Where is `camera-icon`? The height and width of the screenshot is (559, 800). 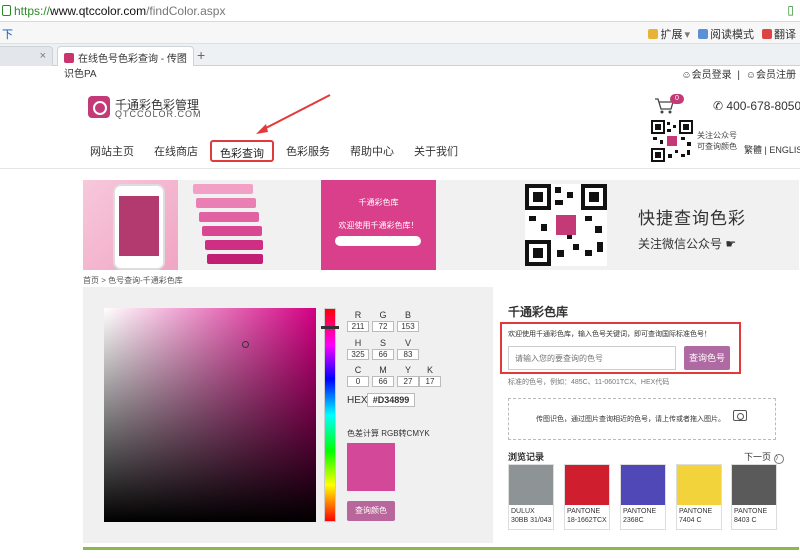
camera-icon is located at coordinates (740, 415).